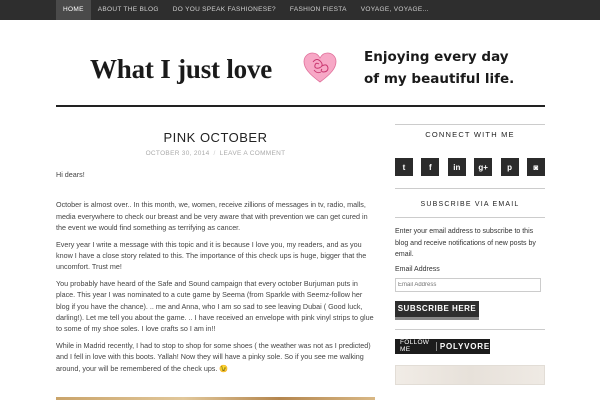 This screenshot has width=600, height=400. What do you see at coordinates (181, 69) in the screenshot?
I see `site-logo-text: What I just love` at bounding box center [181, 69].